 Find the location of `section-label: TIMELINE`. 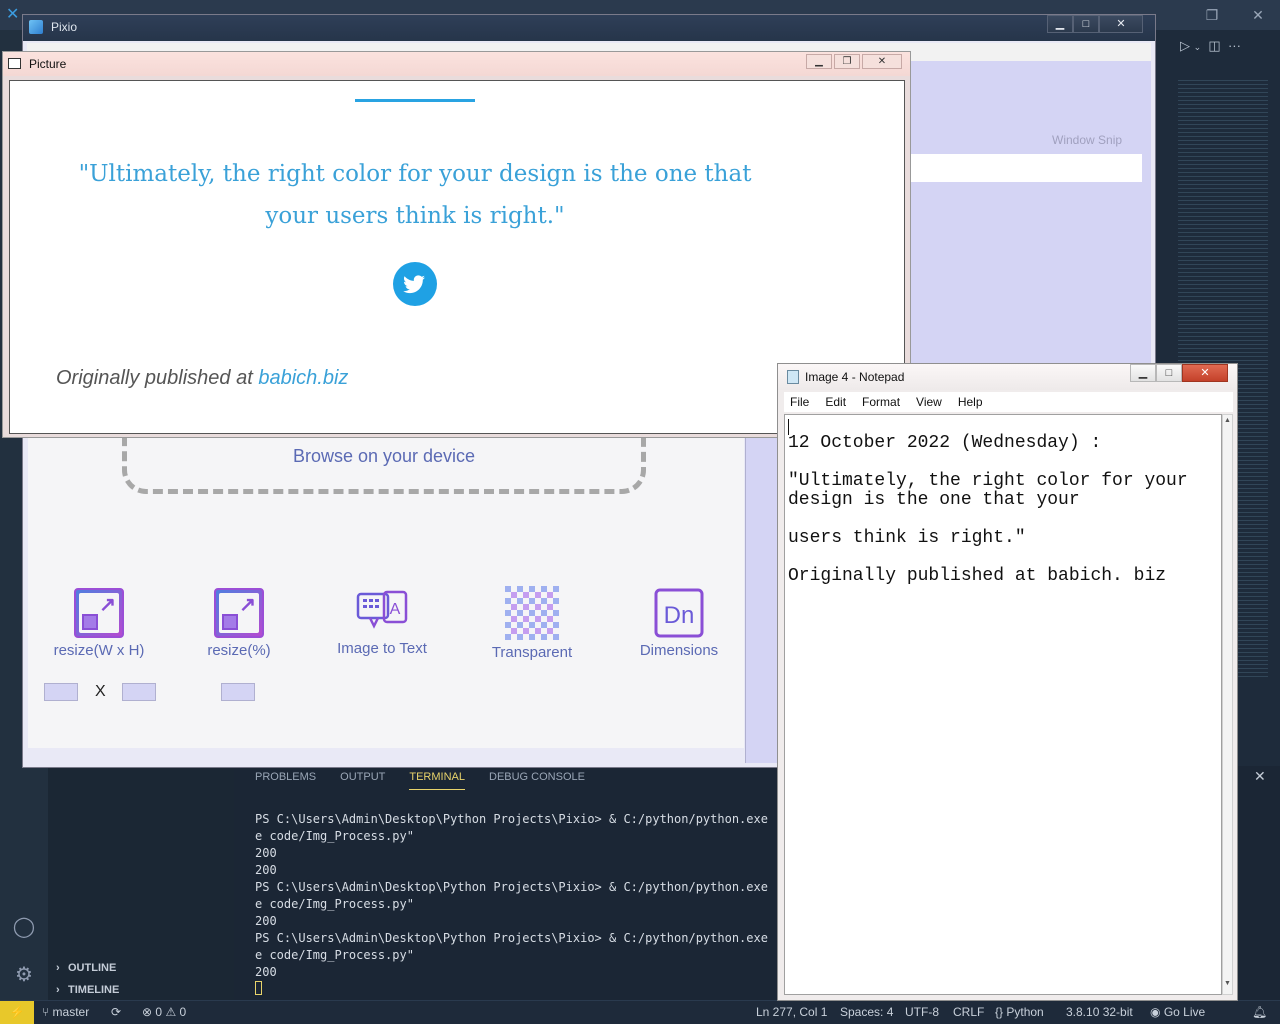

section-label: TIMELINE is located at coordinates (94, 990).